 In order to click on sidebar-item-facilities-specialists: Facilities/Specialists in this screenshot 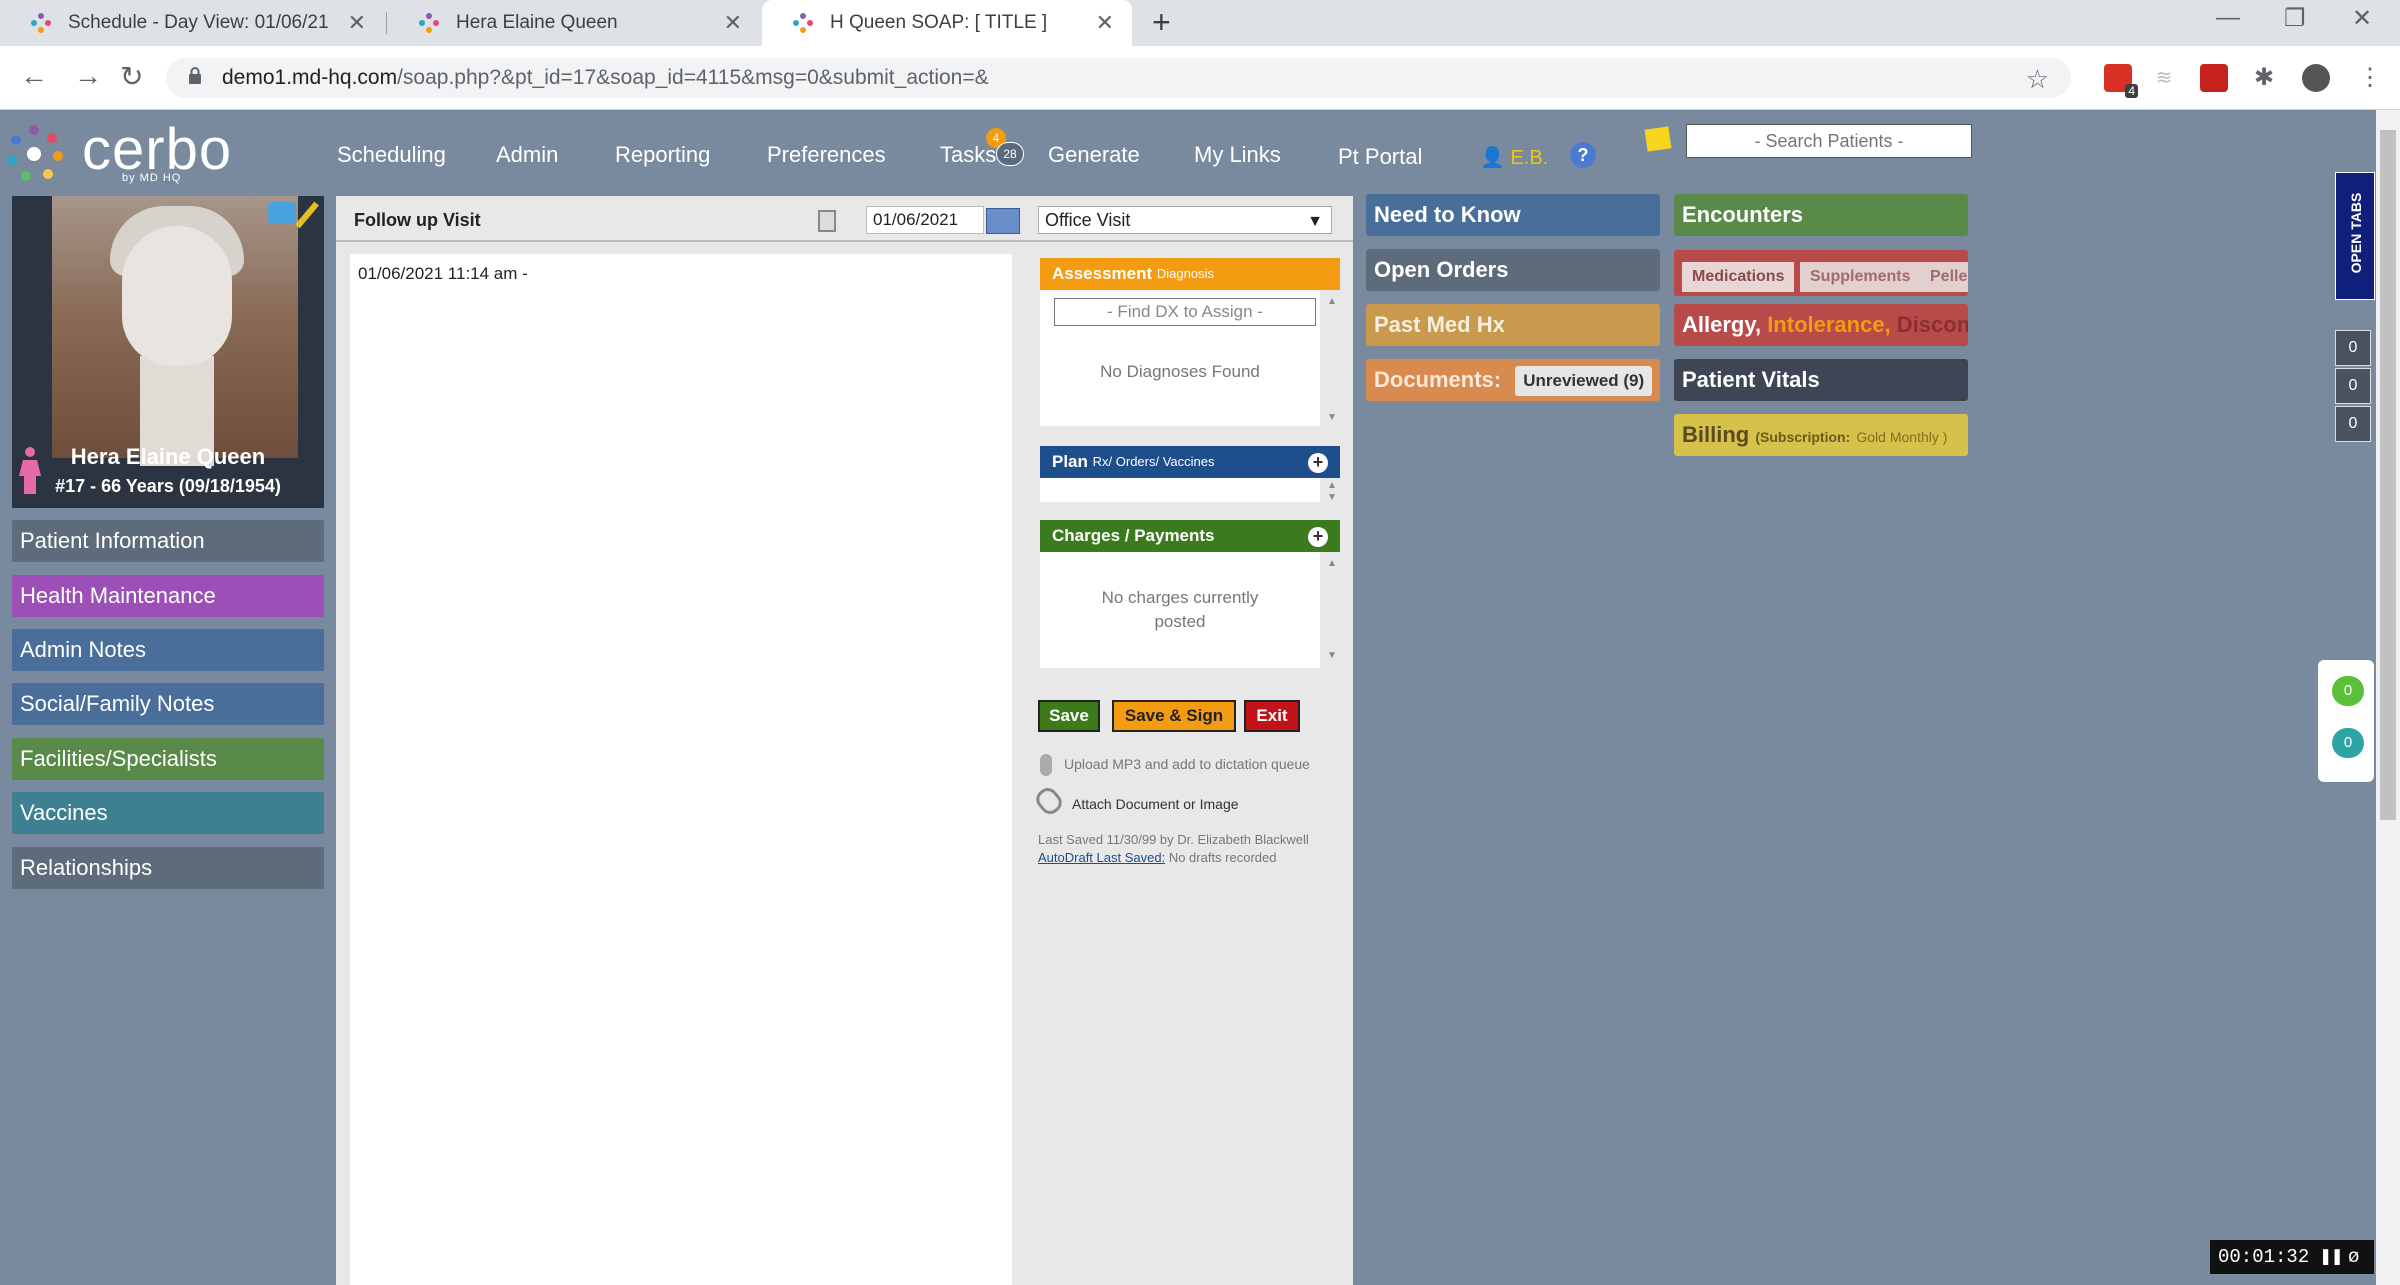, I will do `click(168, 759)`.